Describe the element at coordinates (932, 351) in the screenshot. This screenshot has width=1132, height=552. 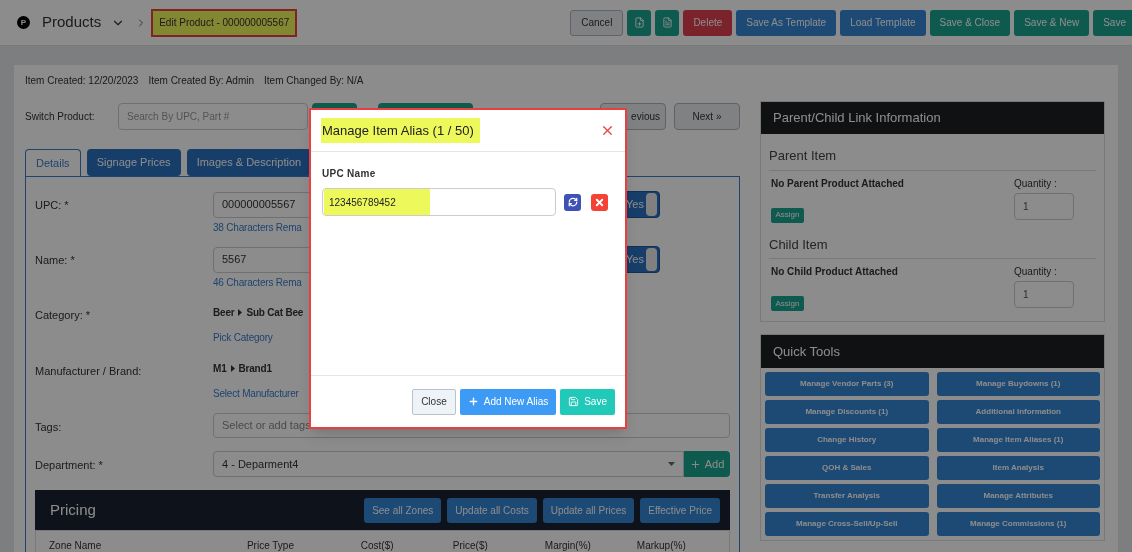
I see `panel-header: Quick Tools` at that location.